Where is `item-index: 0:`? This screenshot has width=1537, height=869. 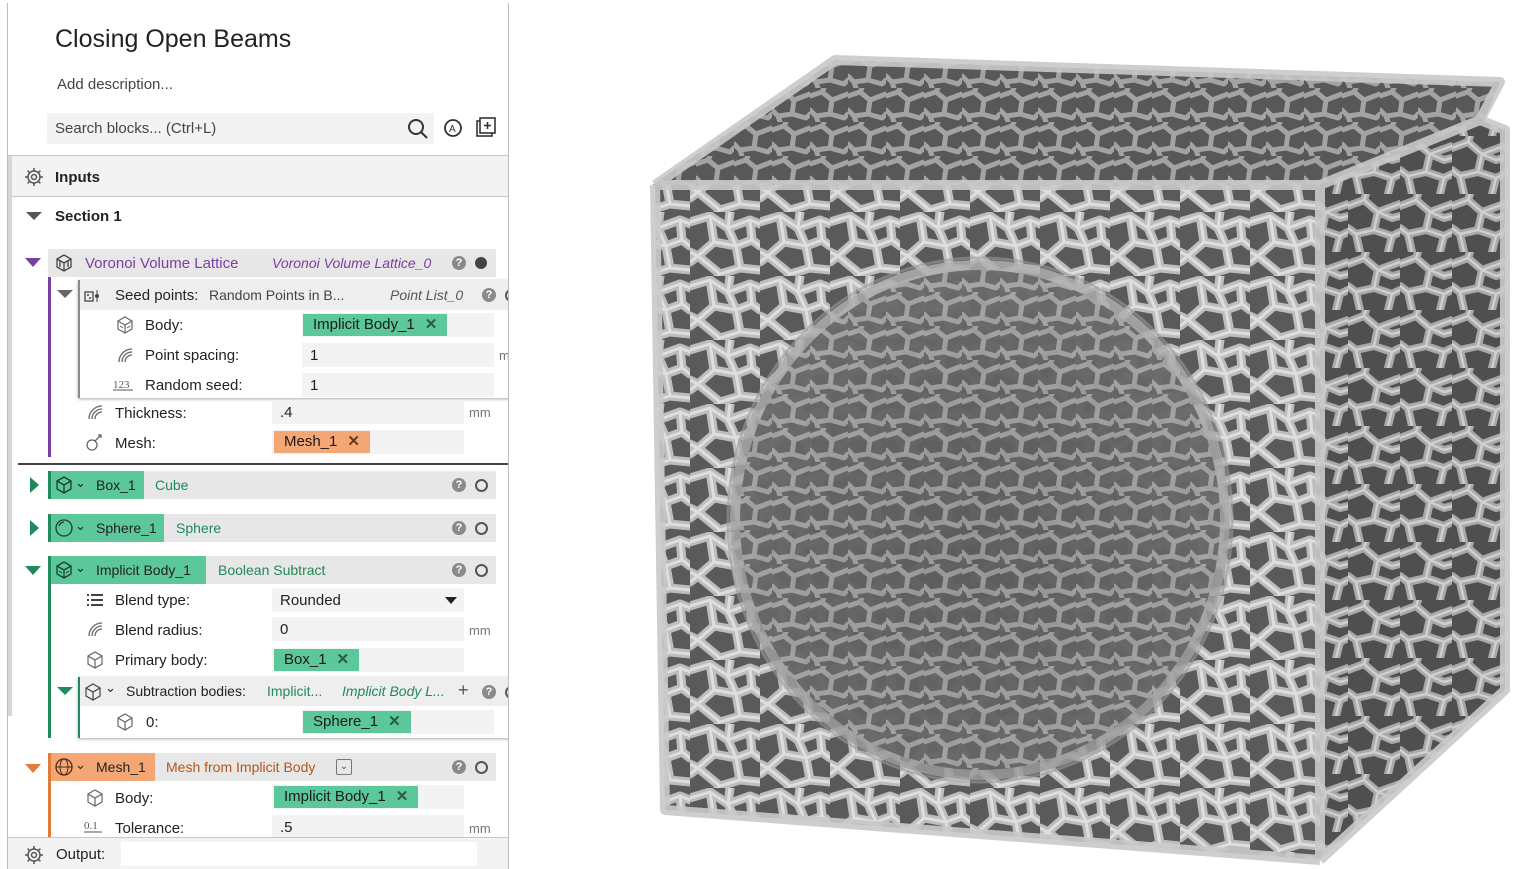 item-index: 0: is located at coordinates (152, 722).